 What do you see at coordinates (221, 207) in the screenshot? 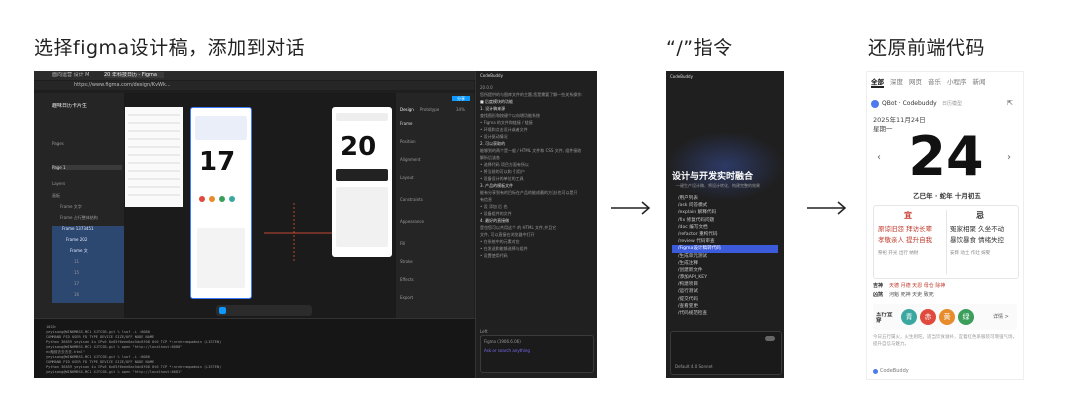
I see `calendar-chips` at bounding box center [221, 207].